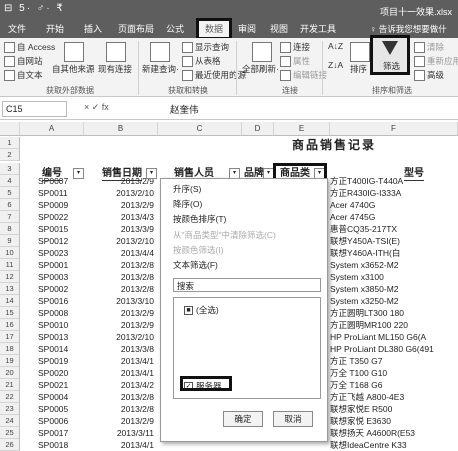  What do you see at coordinates (53, 229) in the screenshot?
I see `cell-code: SP0015` at bounding box center [53, 229].